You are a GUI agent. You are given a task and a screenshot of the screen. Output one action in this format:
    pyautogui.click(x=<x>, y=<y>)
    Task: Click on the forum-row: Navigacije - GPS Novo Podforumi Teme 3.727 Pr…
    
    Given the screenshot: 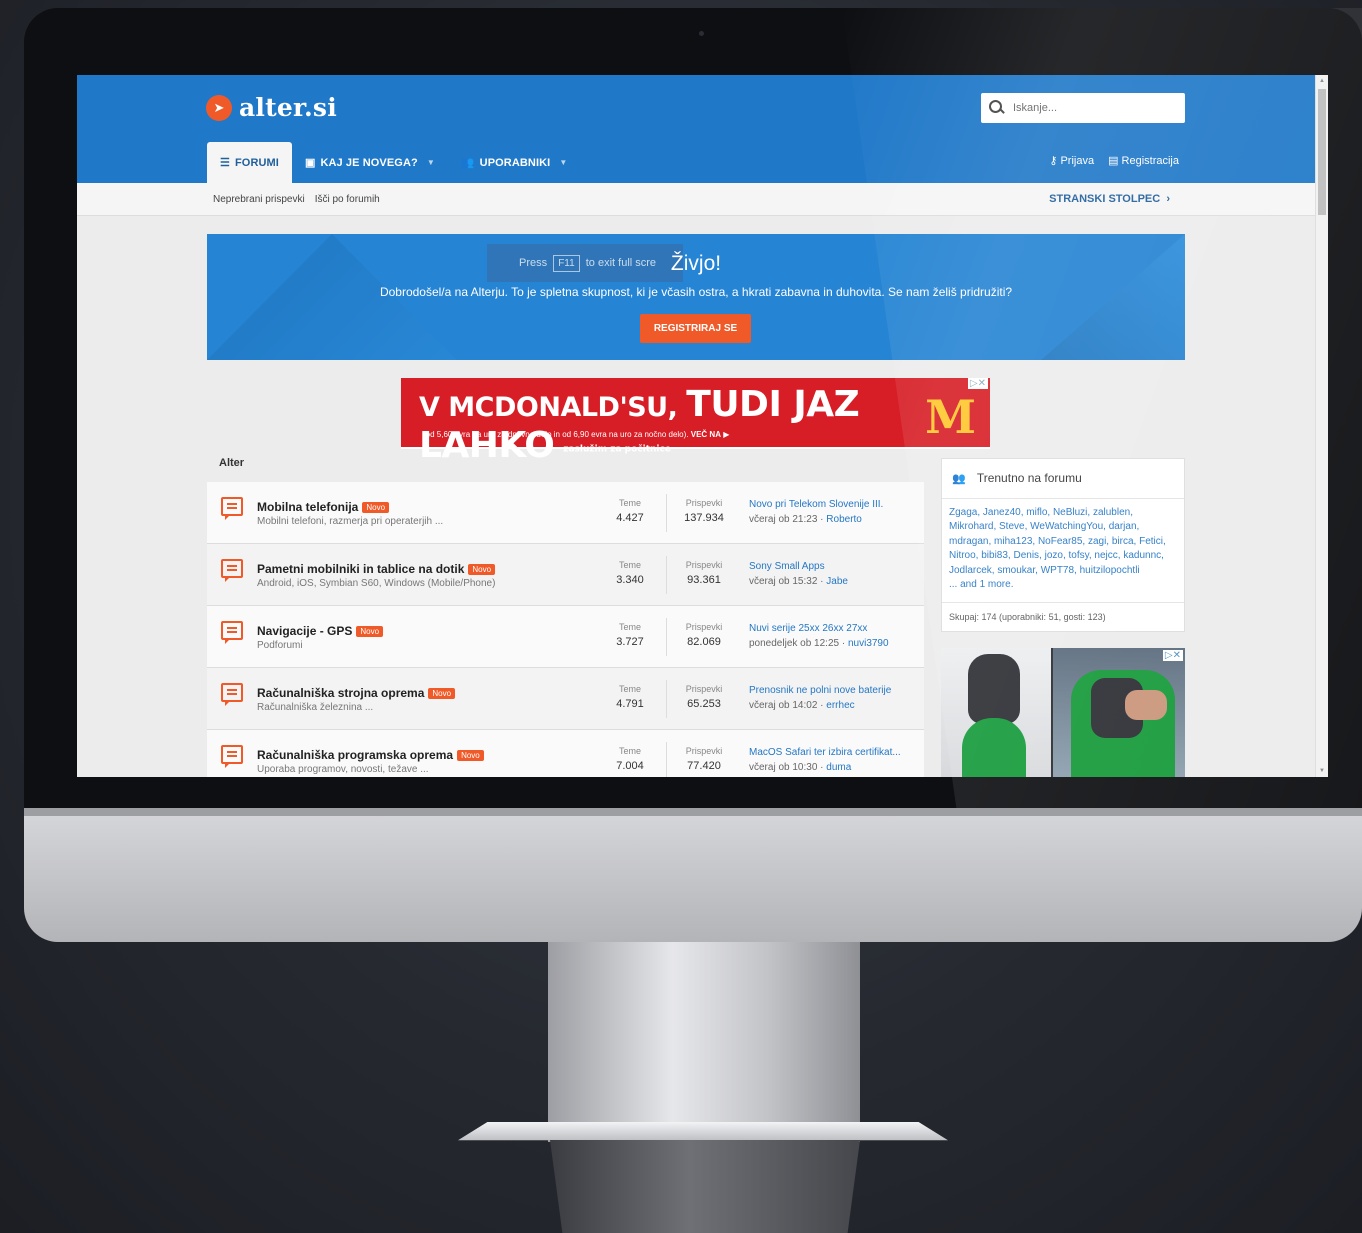 What is the action you would take?
    pyautogui.click(x=565, y=637)
    